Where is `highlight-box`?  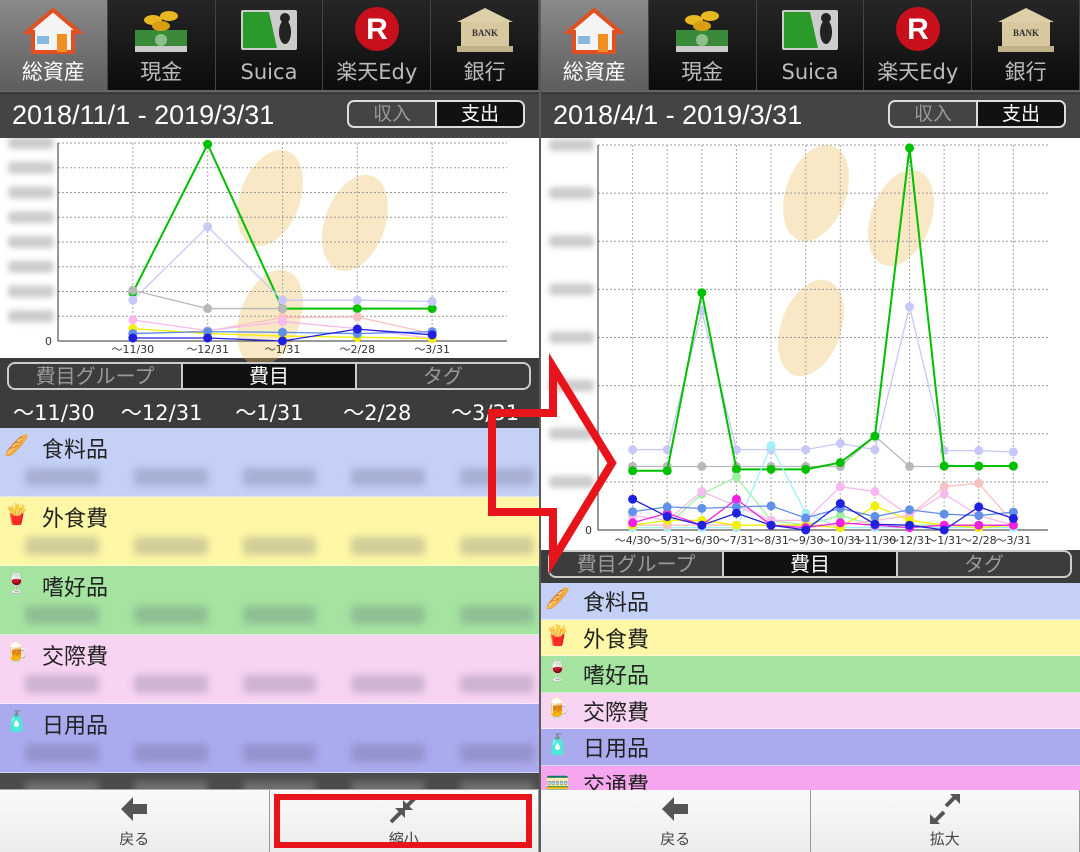
highlight-box is located at coordinates (403, 821).